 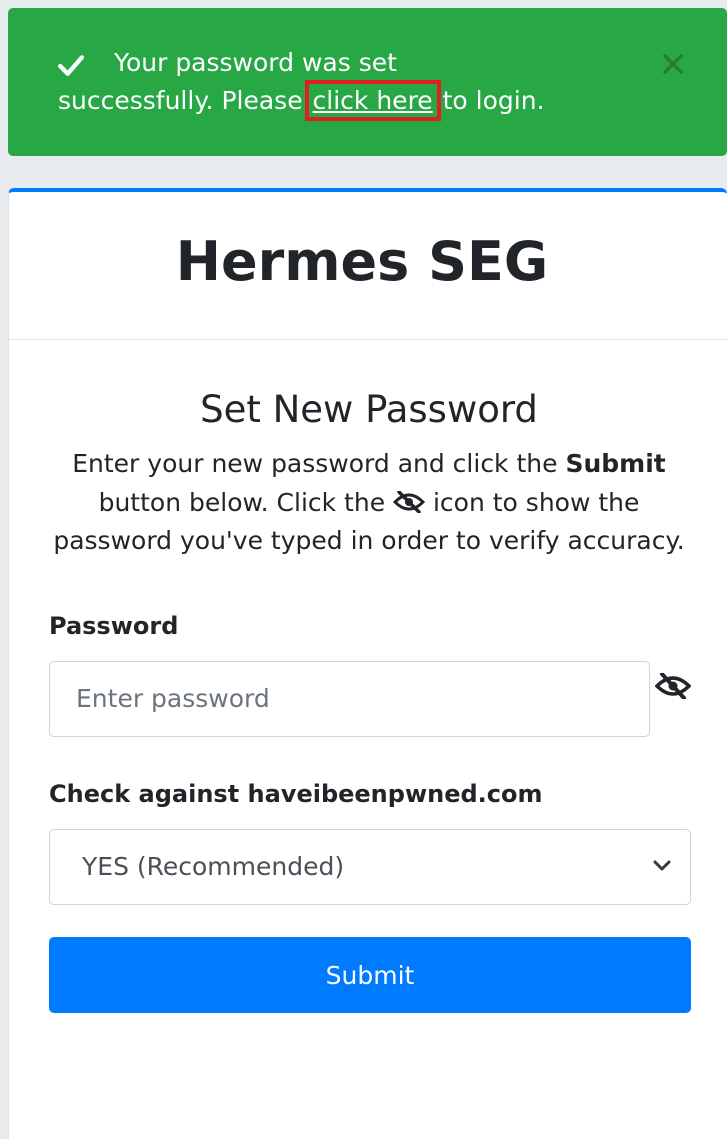 What do you see at coordinates (409, 501) in the screenshot?
I see `eye-slash-icon` at bounding box center [409, 501].